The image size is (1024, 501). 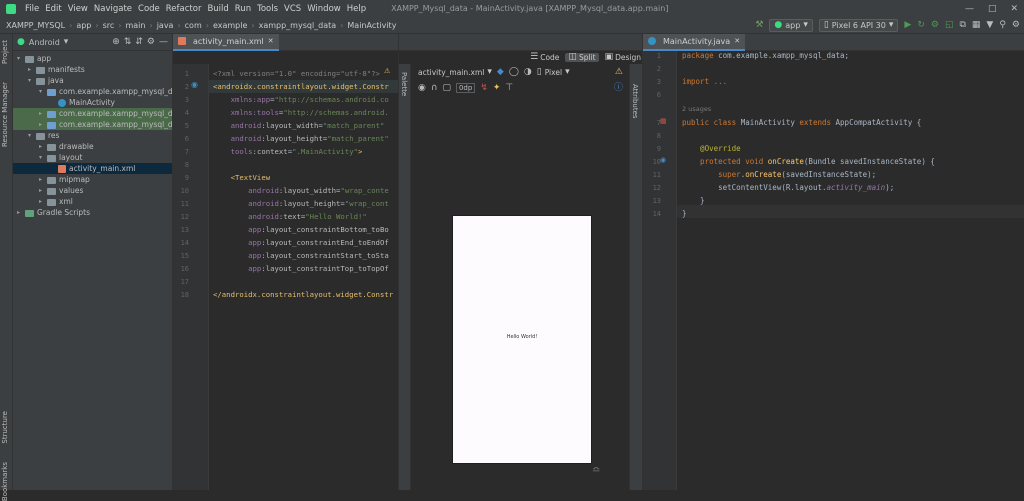 What do you see at coordinates (301, 203) in the screenshot?
I see `code-line: android:layout_height="wrap_cont` at bounding box center [301, 203].